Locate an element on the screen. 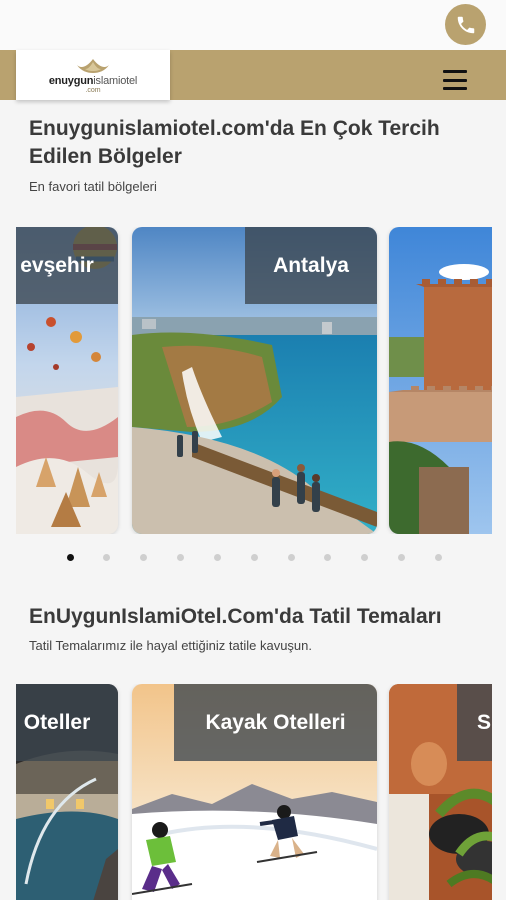 Image resolution: width=506 pixels, height=900 pixels. alanya-castle-image is located at coordinates (440, 380).